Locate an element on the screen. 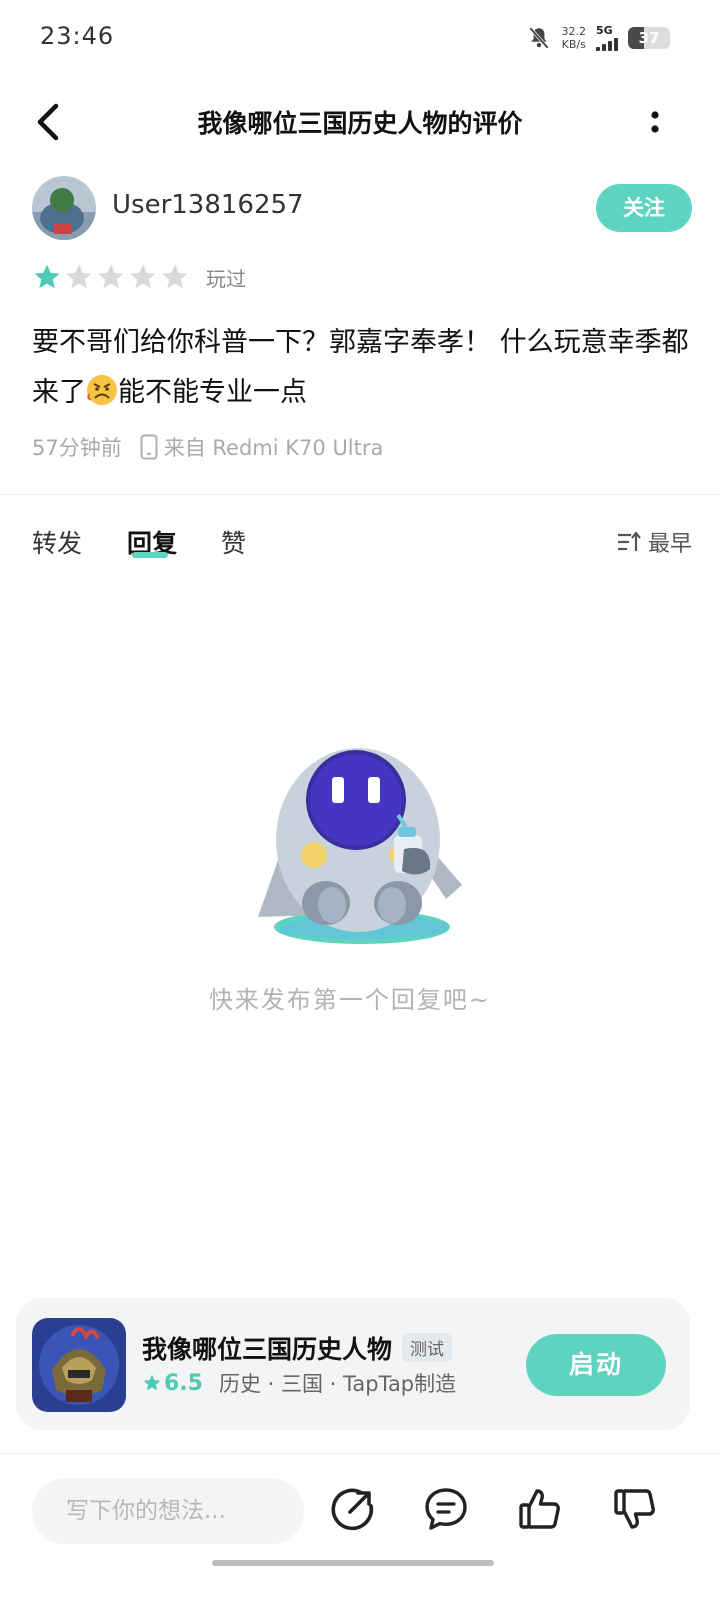 The width and height of the screenshot is (720, 1600). app-icon is located at coordinates (79, 1365).